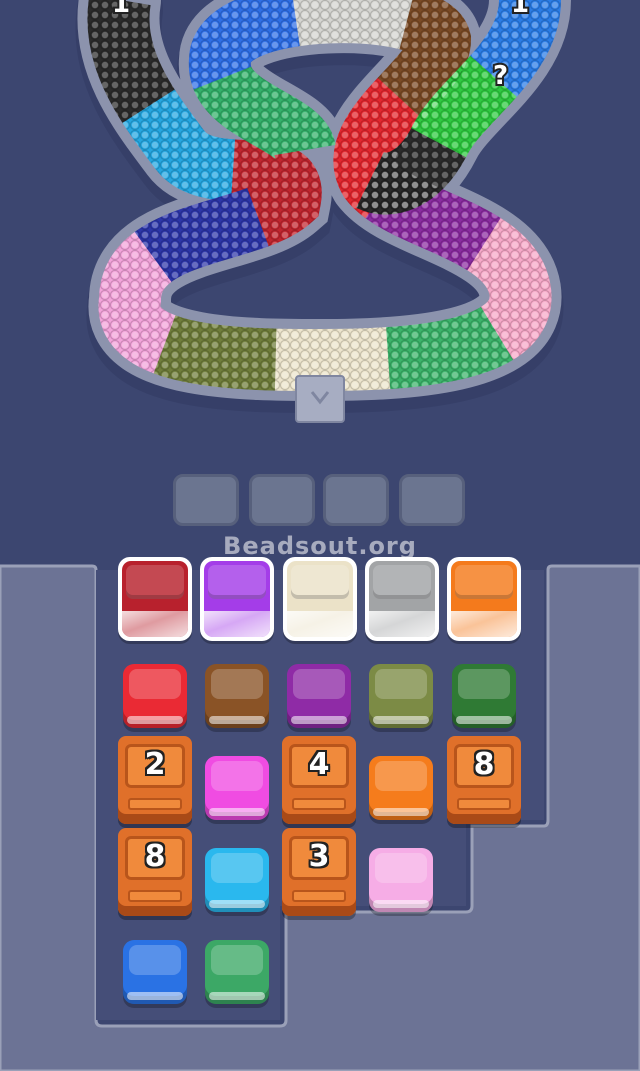  What do you see at coordinates (237, 788) in the screenshot?
I see `tile-magenta` at bounding box center [237, 788].